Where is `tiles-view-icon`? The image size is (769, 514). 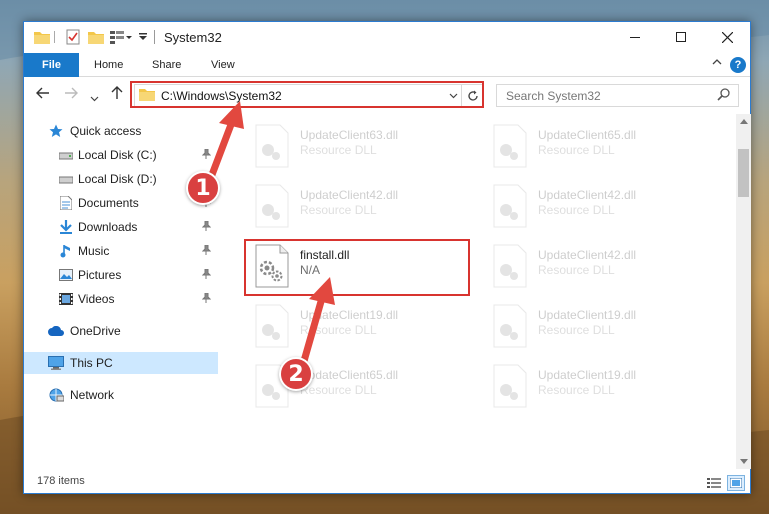
tiles-view-icon is located at coordinates (736, 483).